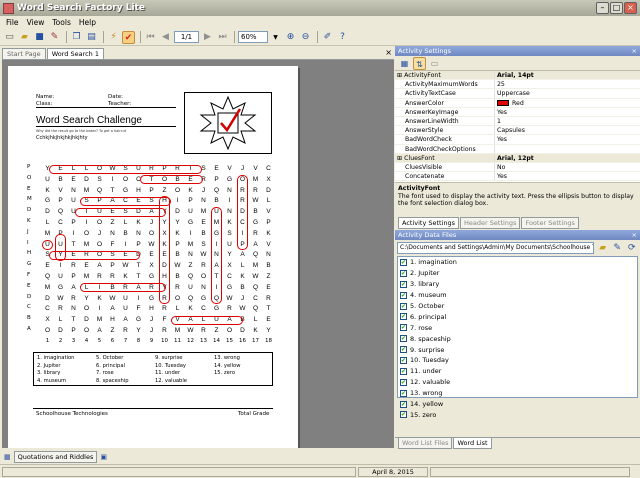 Image resolution: width=640 pixels, height=478 pixels. Describe the element at coordinates (517, 360) in the screenshot. I see `word-list-item: ✔ 10. Tuesday` at that location.